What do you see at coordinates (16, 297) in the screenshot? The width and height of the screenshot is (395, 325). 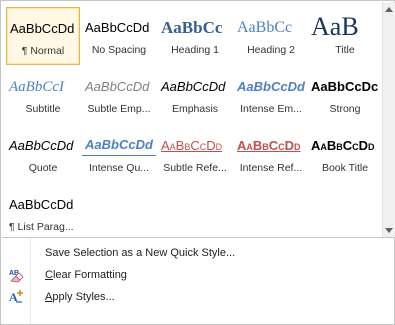 I see `apply-styles-icon: A` at bounding box center [16, 297].